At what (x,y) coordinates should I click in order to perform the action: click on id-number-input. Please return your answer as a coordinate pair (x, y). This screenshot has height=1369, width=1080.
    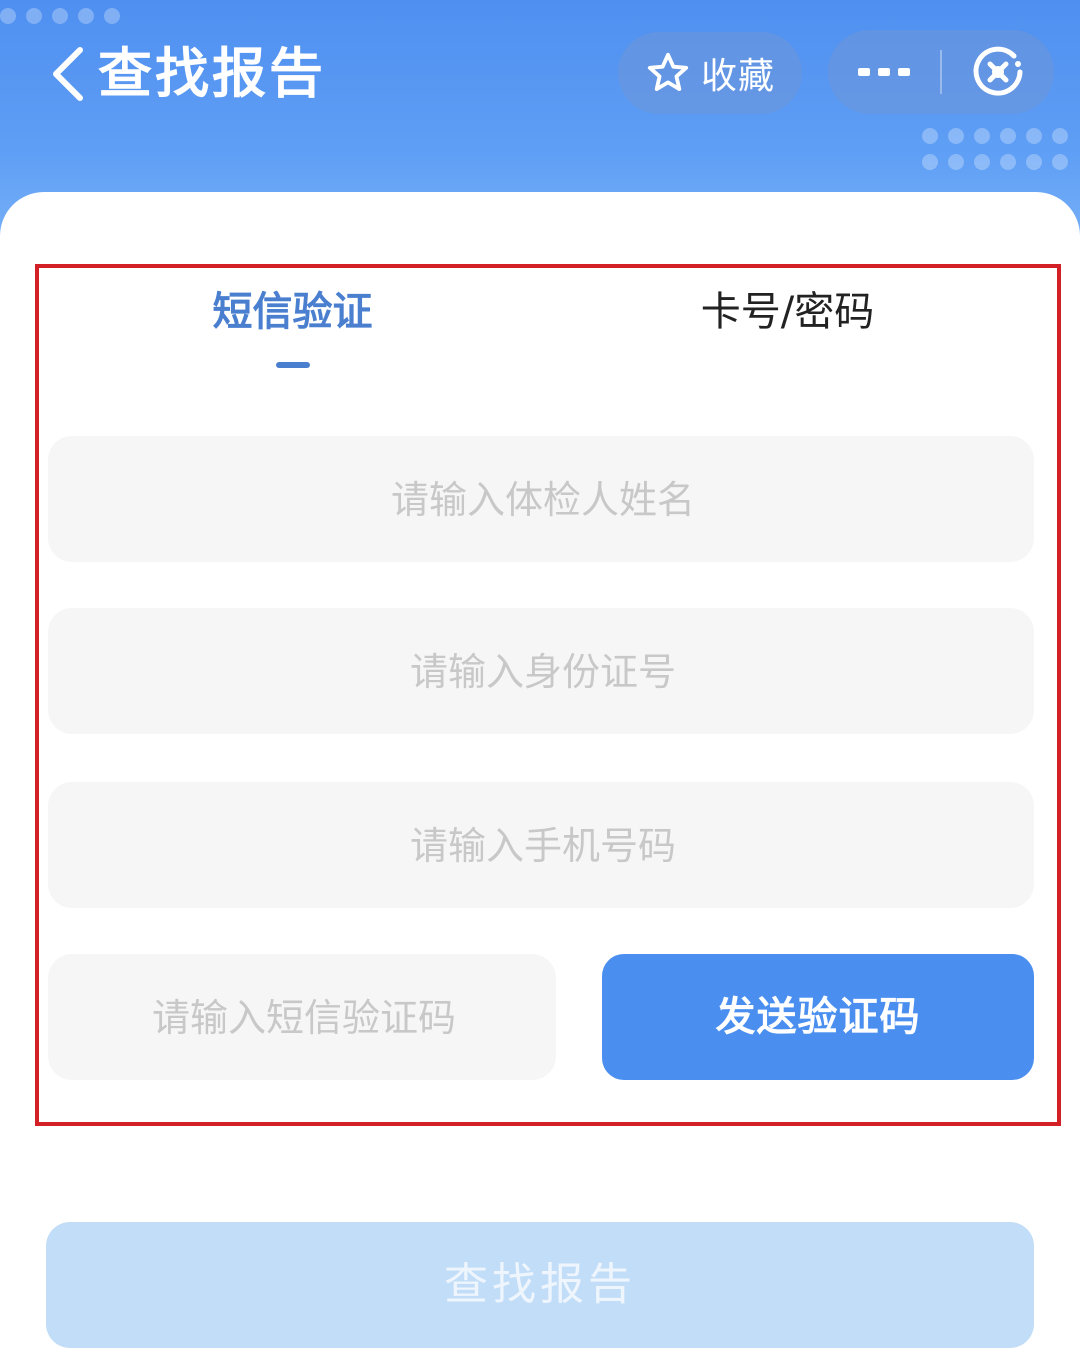
    Looking at the image, I should click on (543, 672).